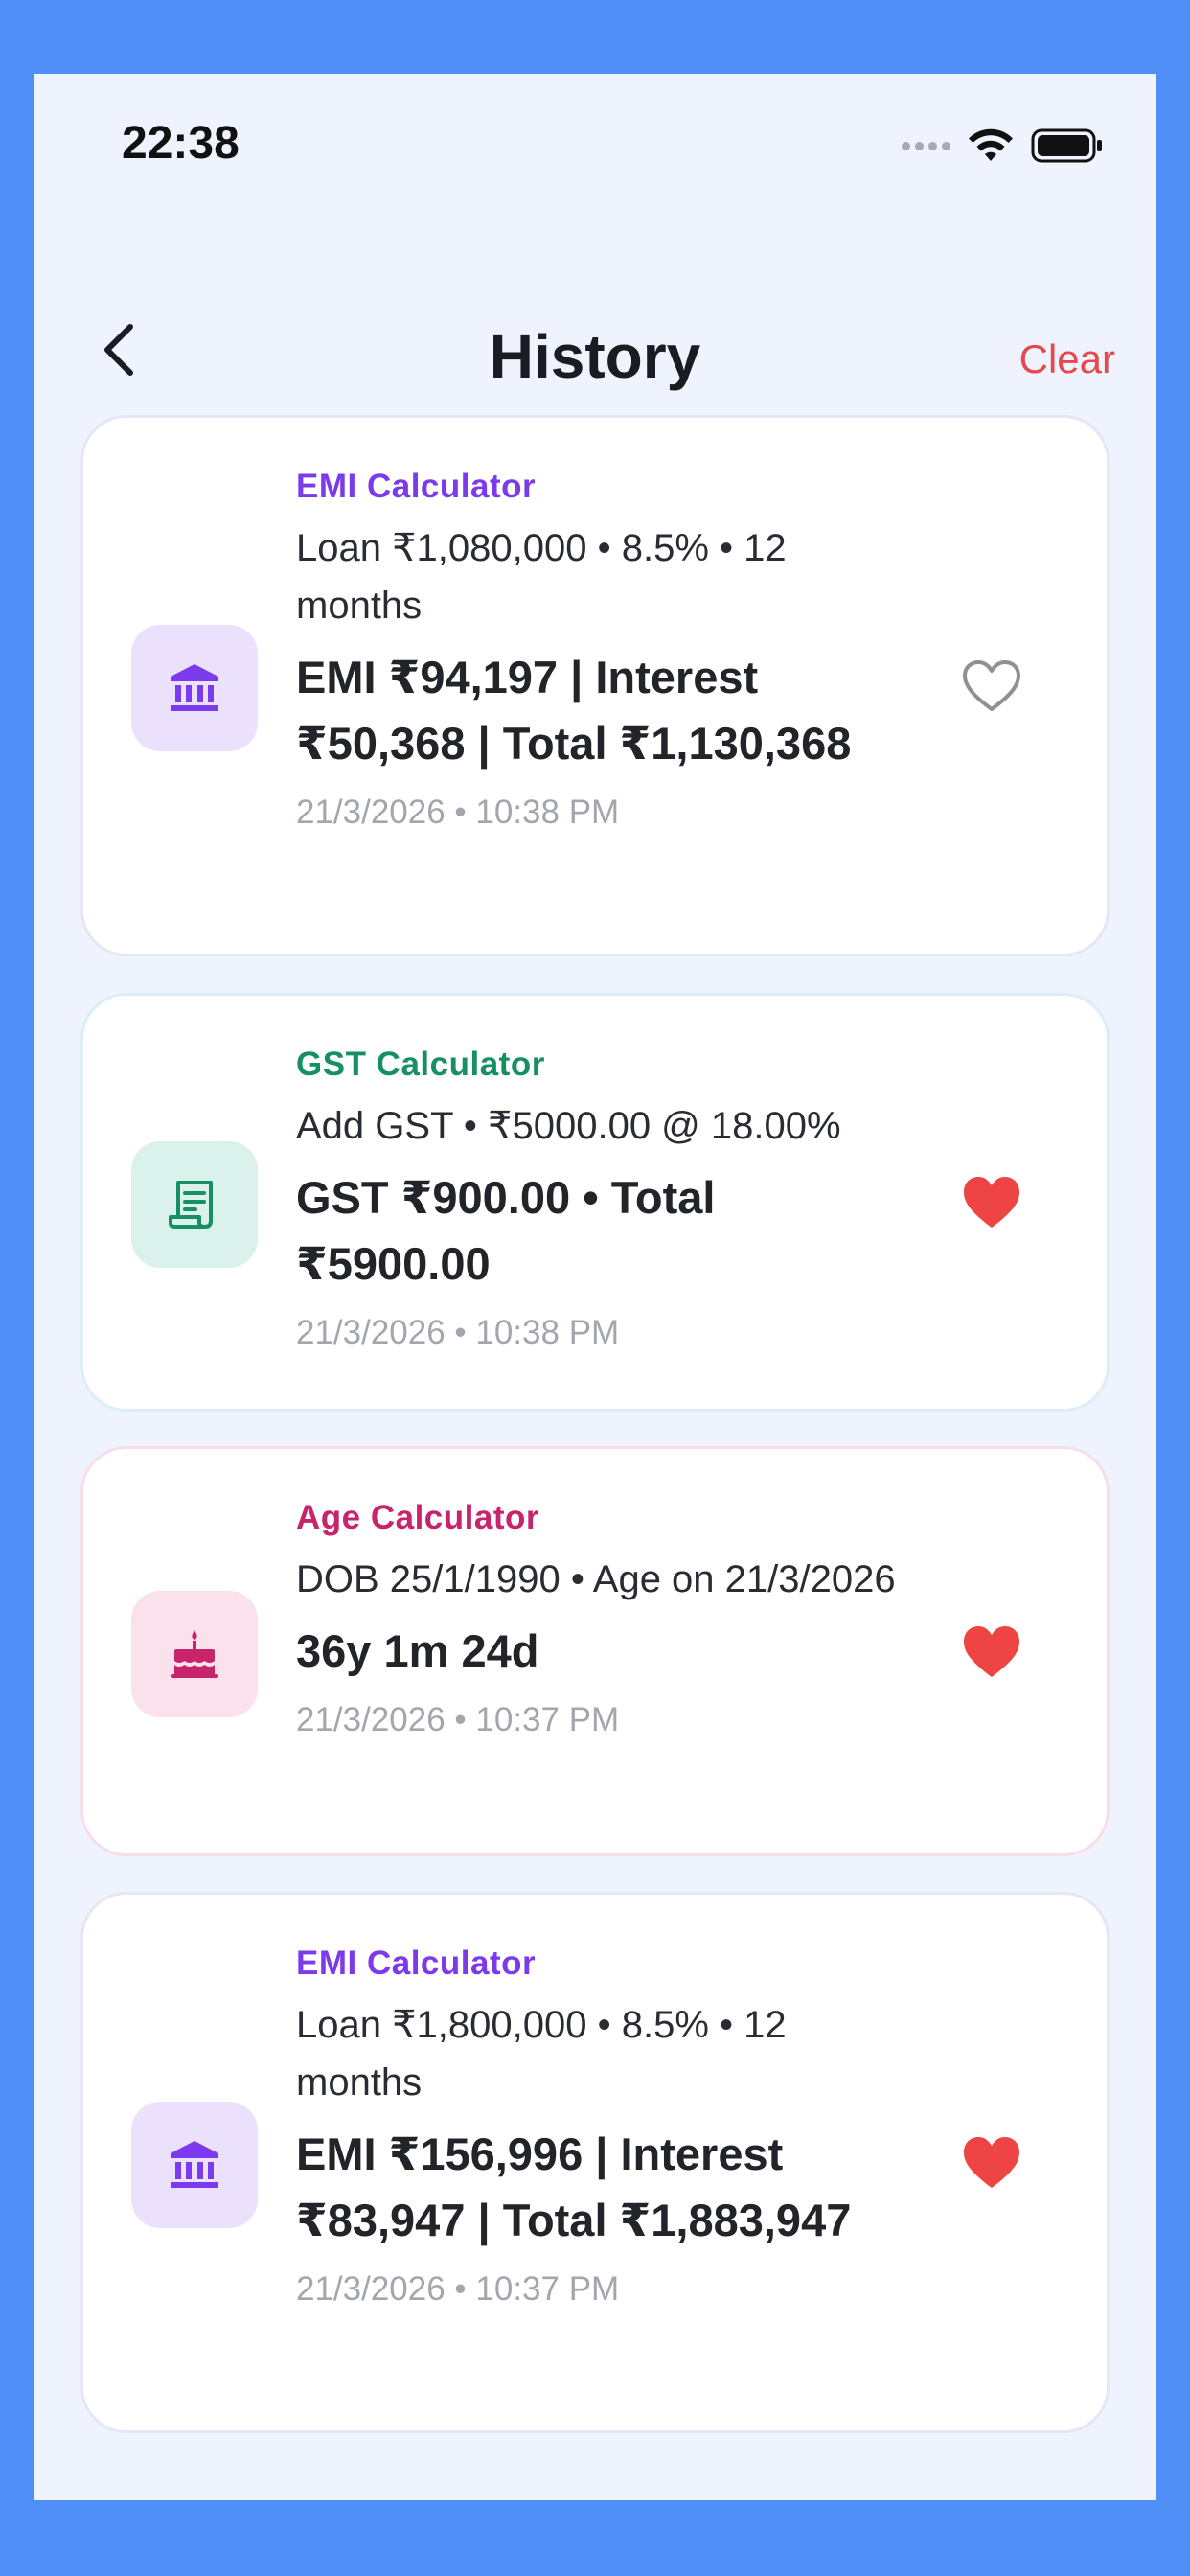 This screenshot has height=2576, width=1190. What do you see at coordinates (926, 146) in the screenshot?
I see `signal-icon` at bounding box center [926, 146].